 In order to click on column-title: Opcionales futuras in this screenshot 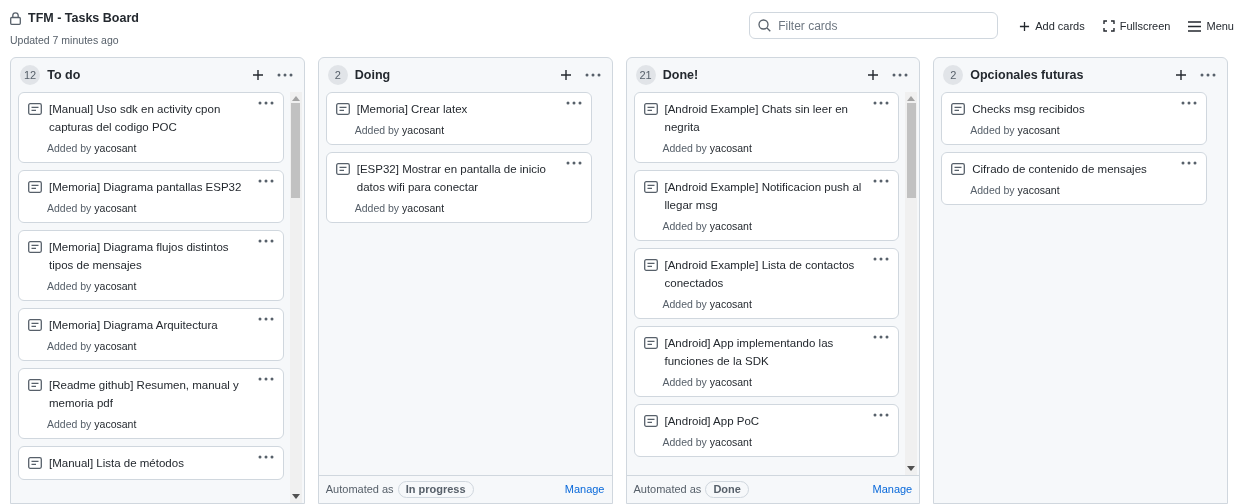, I will do `click(1027, 75)`.